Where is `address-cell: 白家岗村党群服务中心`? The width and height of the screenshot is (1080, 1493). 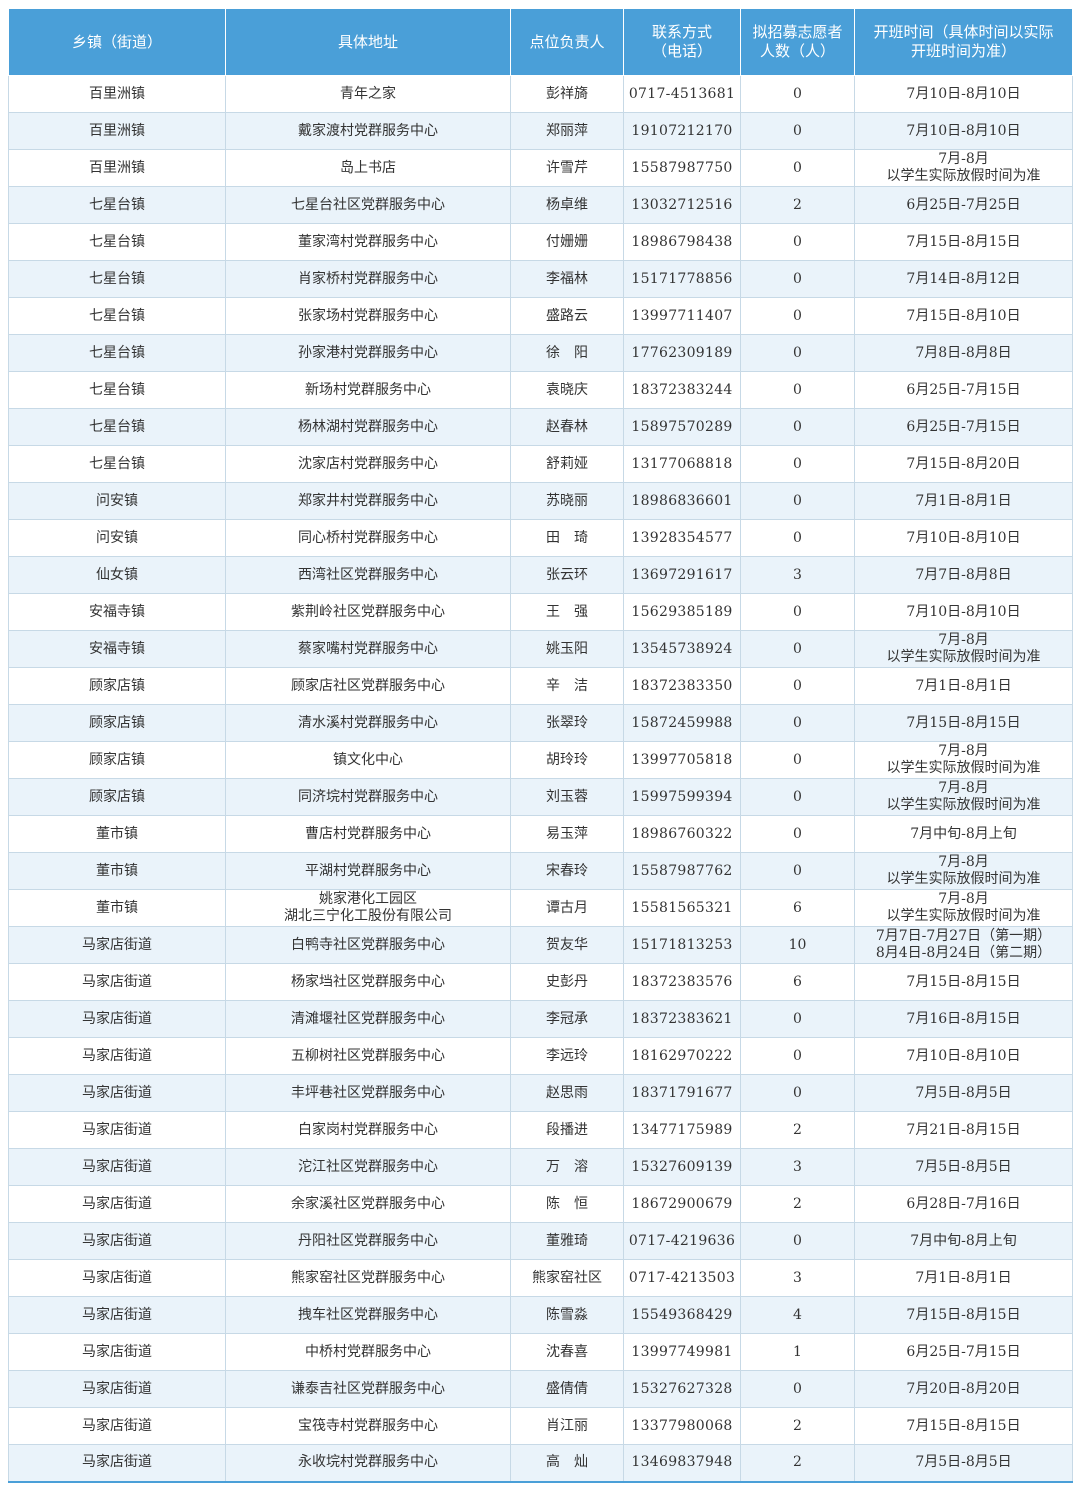
address-cell: 白家岗村党群服务中心 is located at coordinates (368, 1130).